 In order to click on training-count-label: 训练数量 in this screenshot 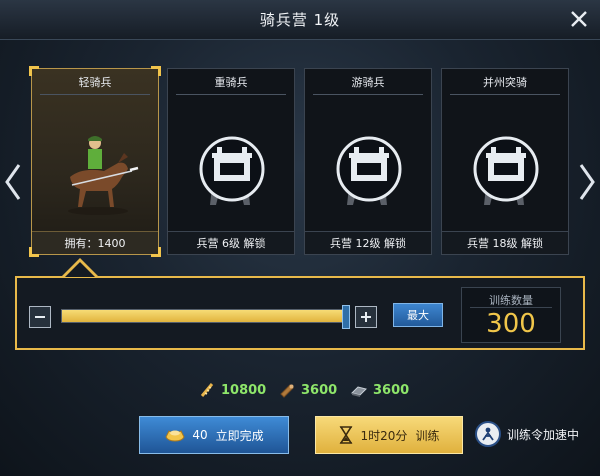, I will do `click(511, 300)`.